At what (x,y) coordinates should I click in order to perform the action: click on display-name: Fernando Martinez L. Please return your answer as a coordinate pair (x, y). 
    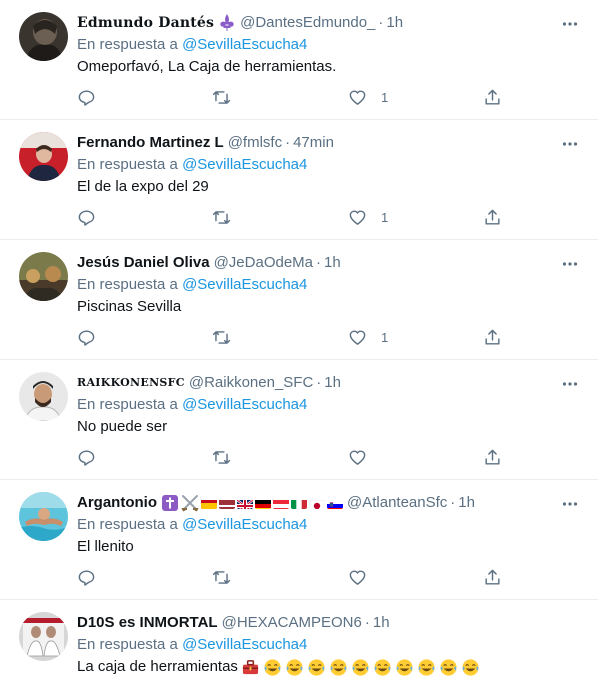
    Looking at the image, I should click on (150, 143).